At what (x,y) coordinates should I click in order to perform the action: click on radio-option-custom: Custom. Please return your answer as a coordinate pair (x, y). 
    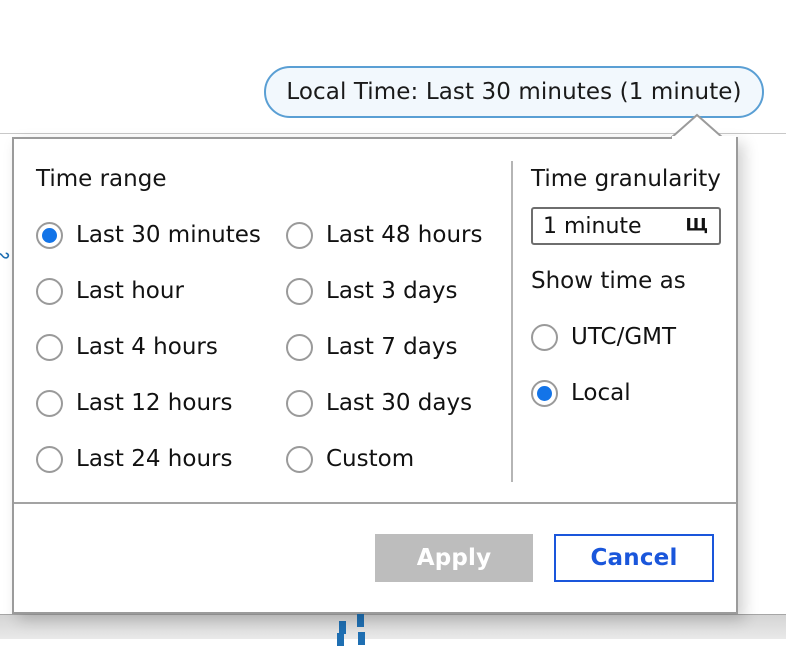
    Looking at the image, I should click on (398, 459).